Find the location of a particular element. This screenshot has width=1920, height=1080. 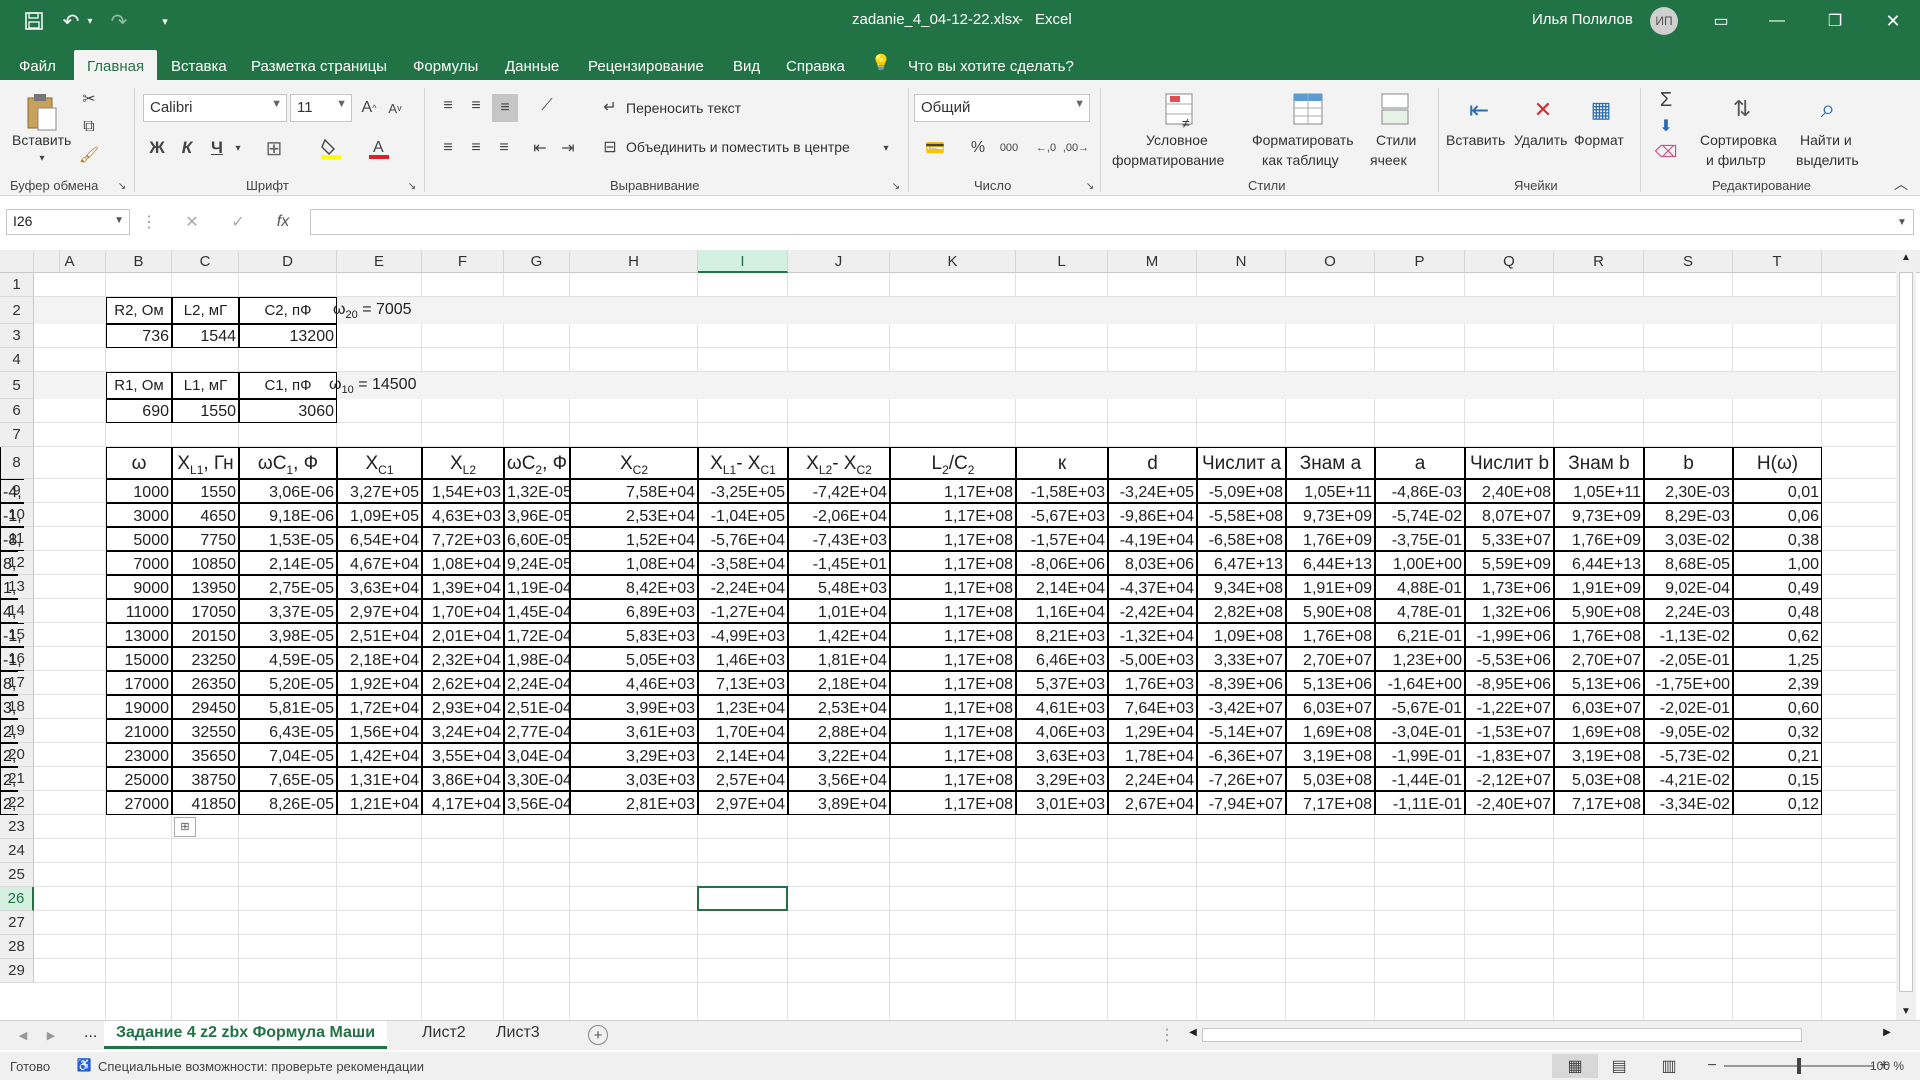

vertical-scrollbar: ▲ ▼ is located at coordinates (1906, 637).